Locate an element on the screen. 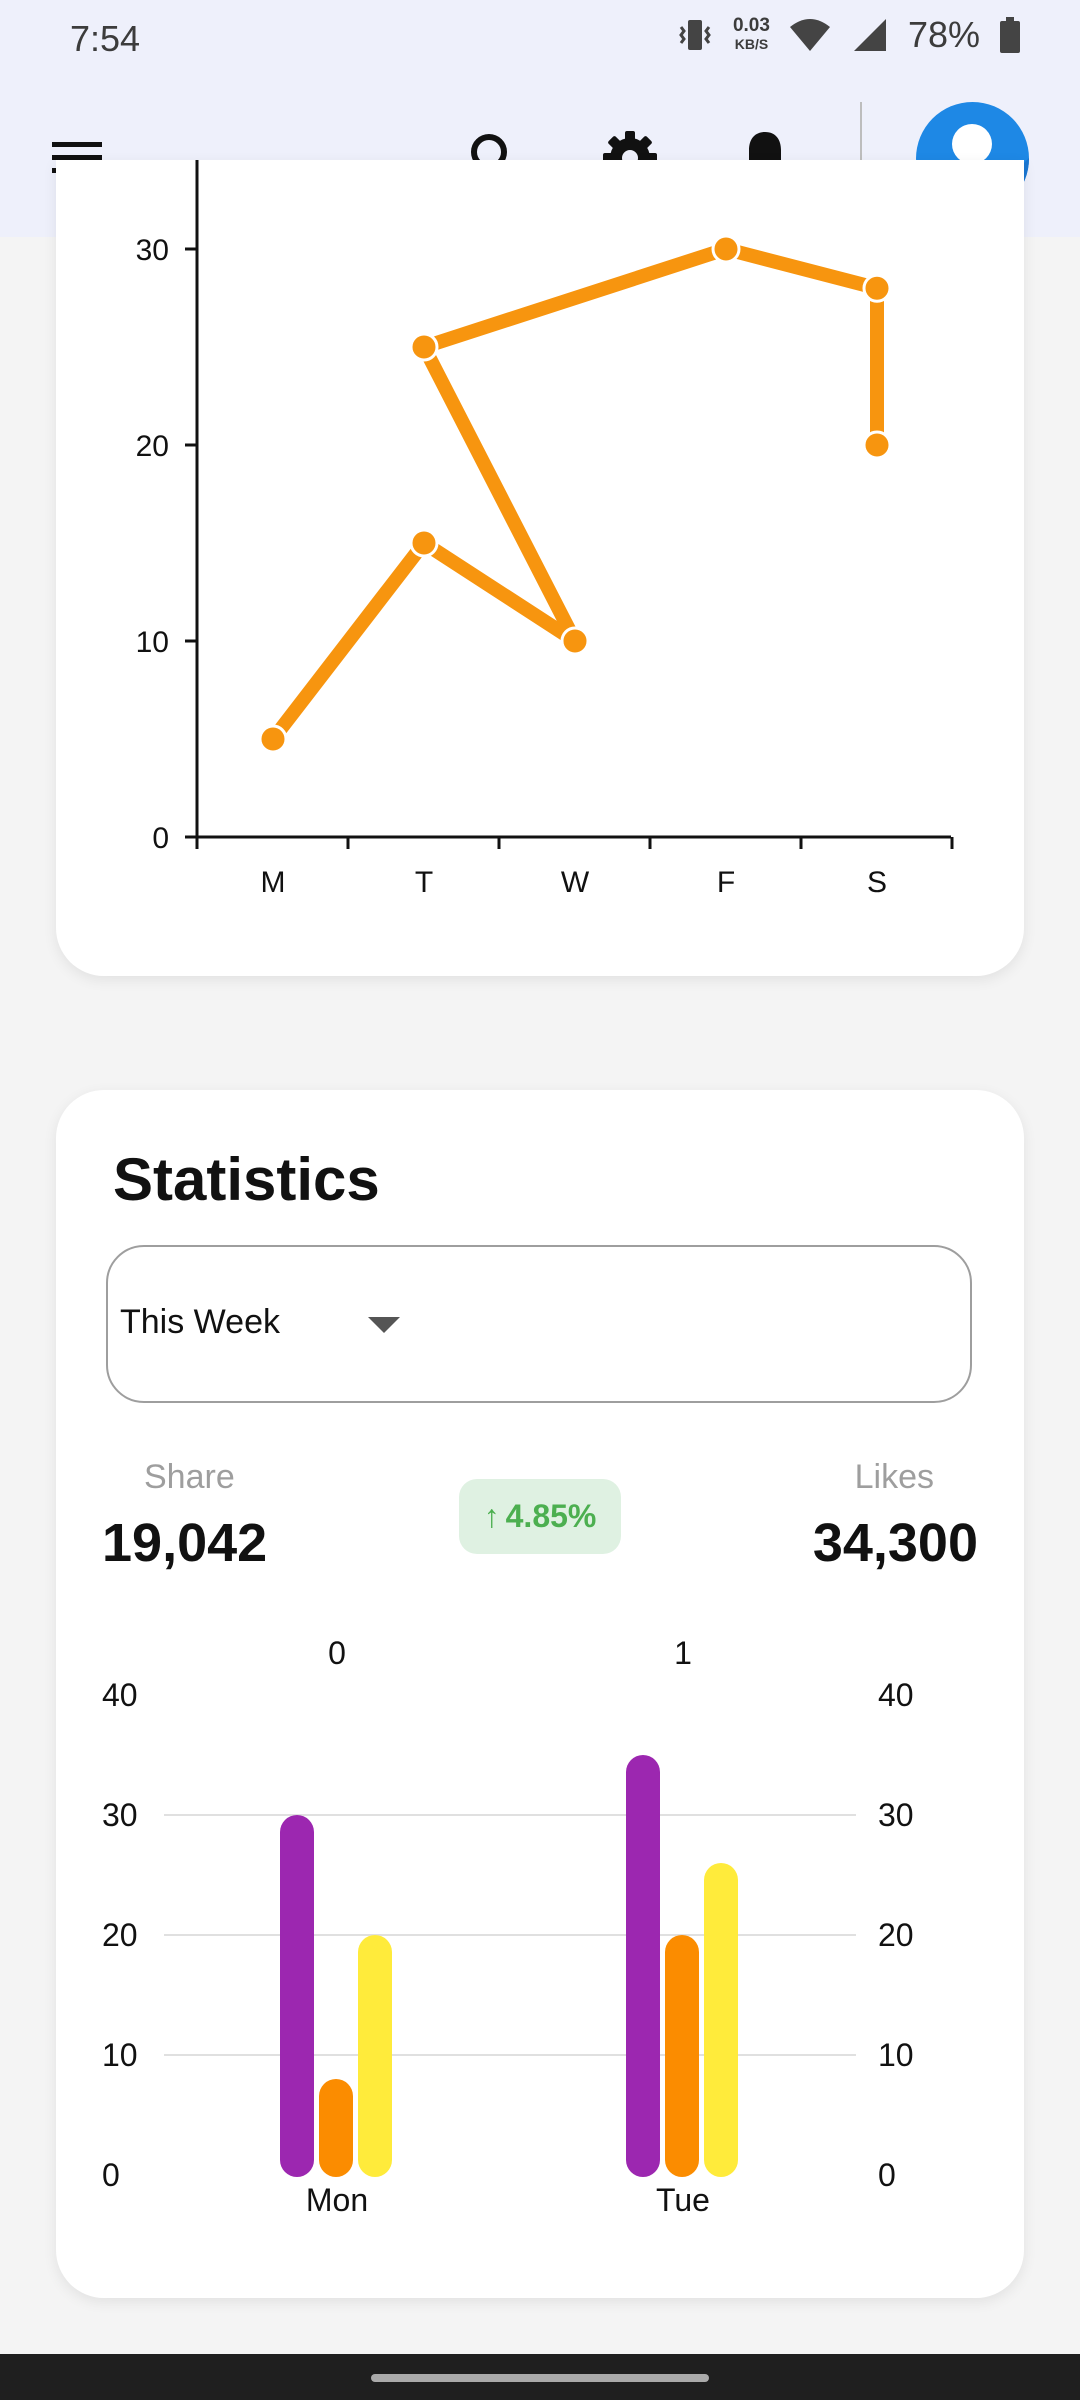 Image resolution: width=1080 pixels, height=2400 pixels. line-chart-x-tick-label: S is located at coordinates (877, 882).